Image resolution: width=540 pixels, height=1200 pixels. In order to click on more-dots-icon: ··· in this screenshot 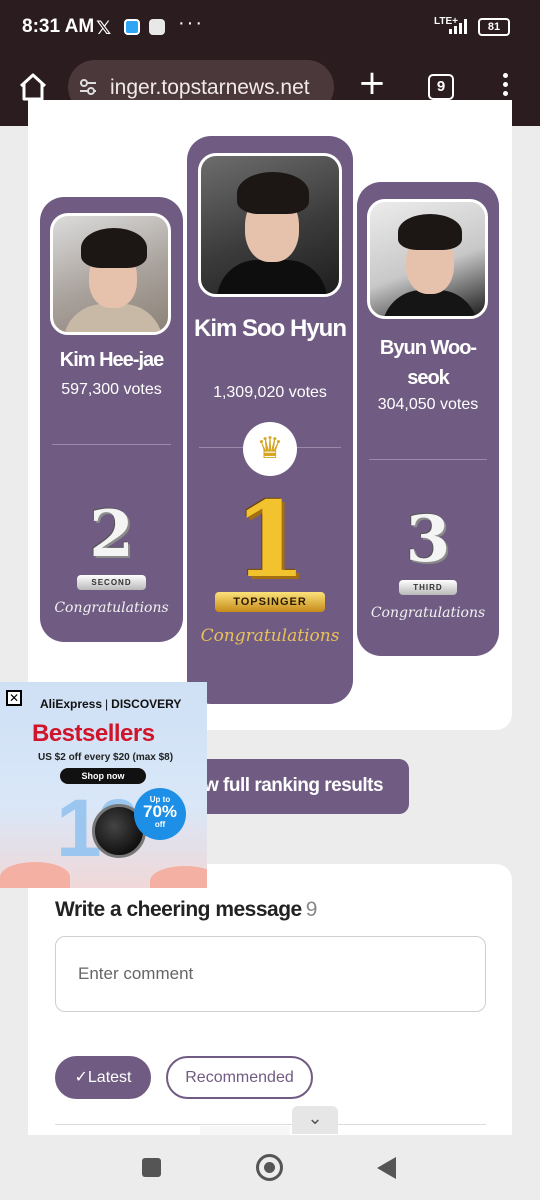, I will do `click(191, 23)`.